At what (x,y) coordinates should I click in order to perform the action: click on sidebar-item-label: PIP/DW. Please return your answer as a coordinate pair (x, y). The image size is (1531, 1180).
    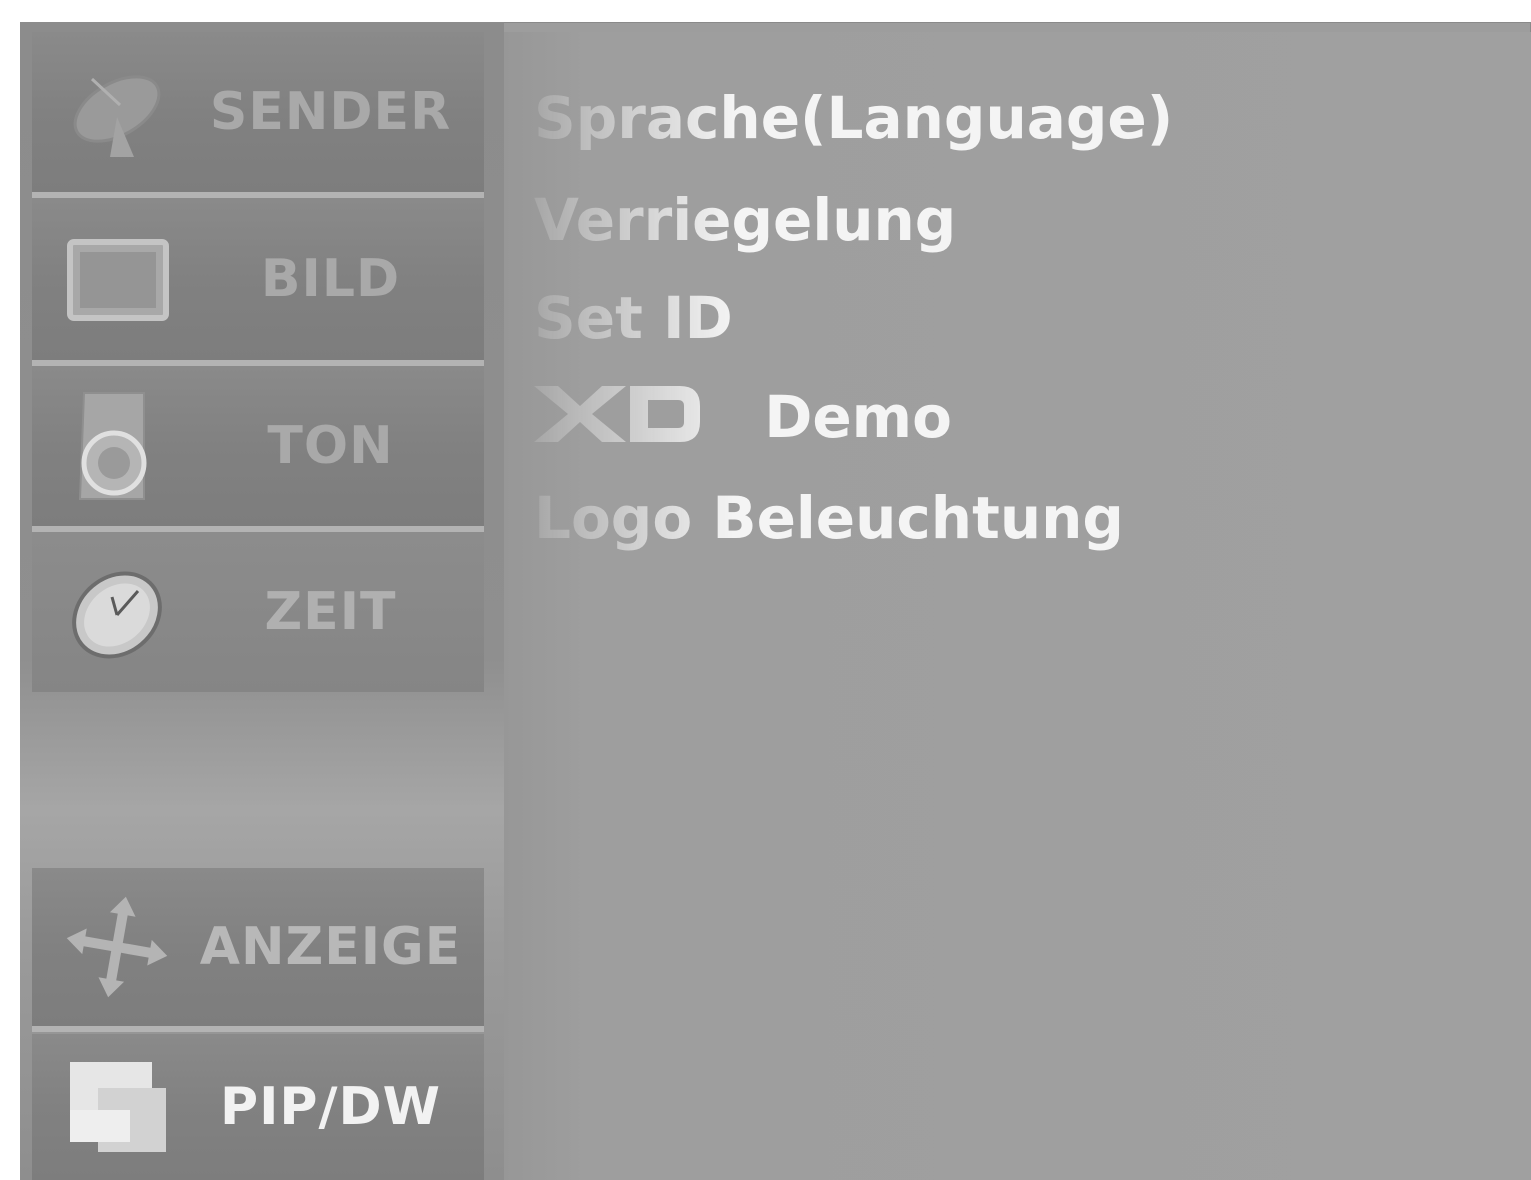
    Looking at the image, I should click on (330, 1107).